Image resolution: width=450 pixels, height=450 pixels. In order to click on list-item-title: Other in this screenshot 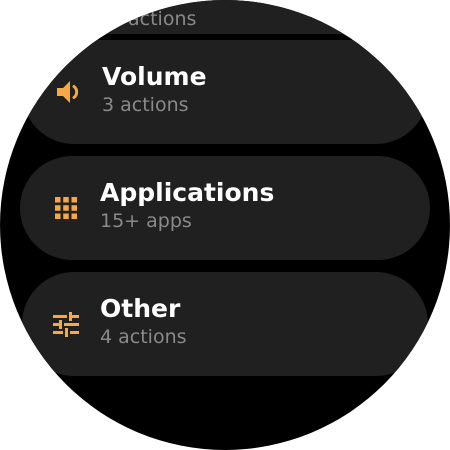, I will do `click(140, 308)`.